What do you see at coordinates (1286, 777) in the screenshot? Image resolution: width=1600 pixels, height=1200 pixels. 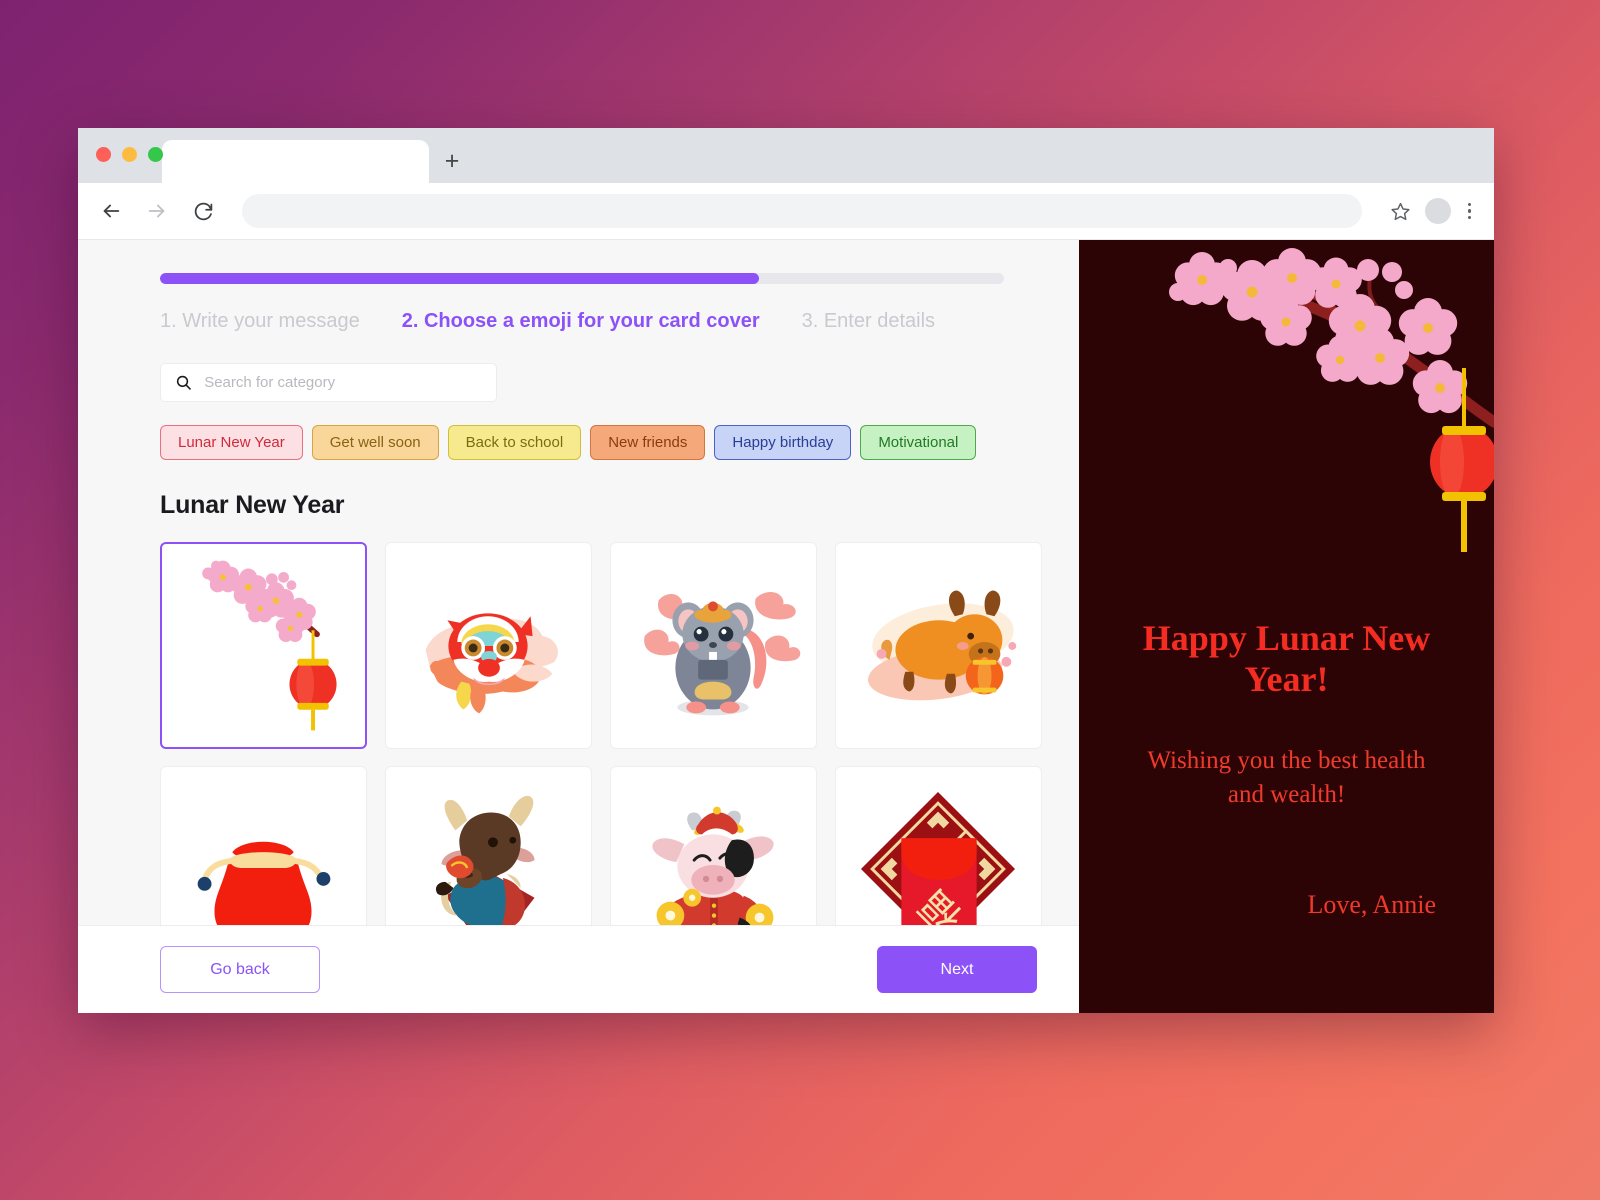 I see `card-message: Wishing you the best health and wealth!` at bounding box center [1286, 777].